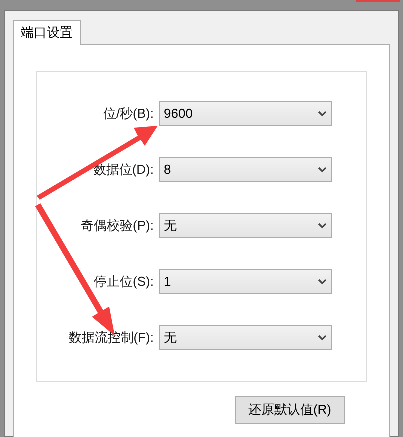 The width and height of the screenshot is (403, 437). What do you see at coordinates (245, 281) in the screenshot?
I see `dropdown: 1` at bounding box center [245, 281].